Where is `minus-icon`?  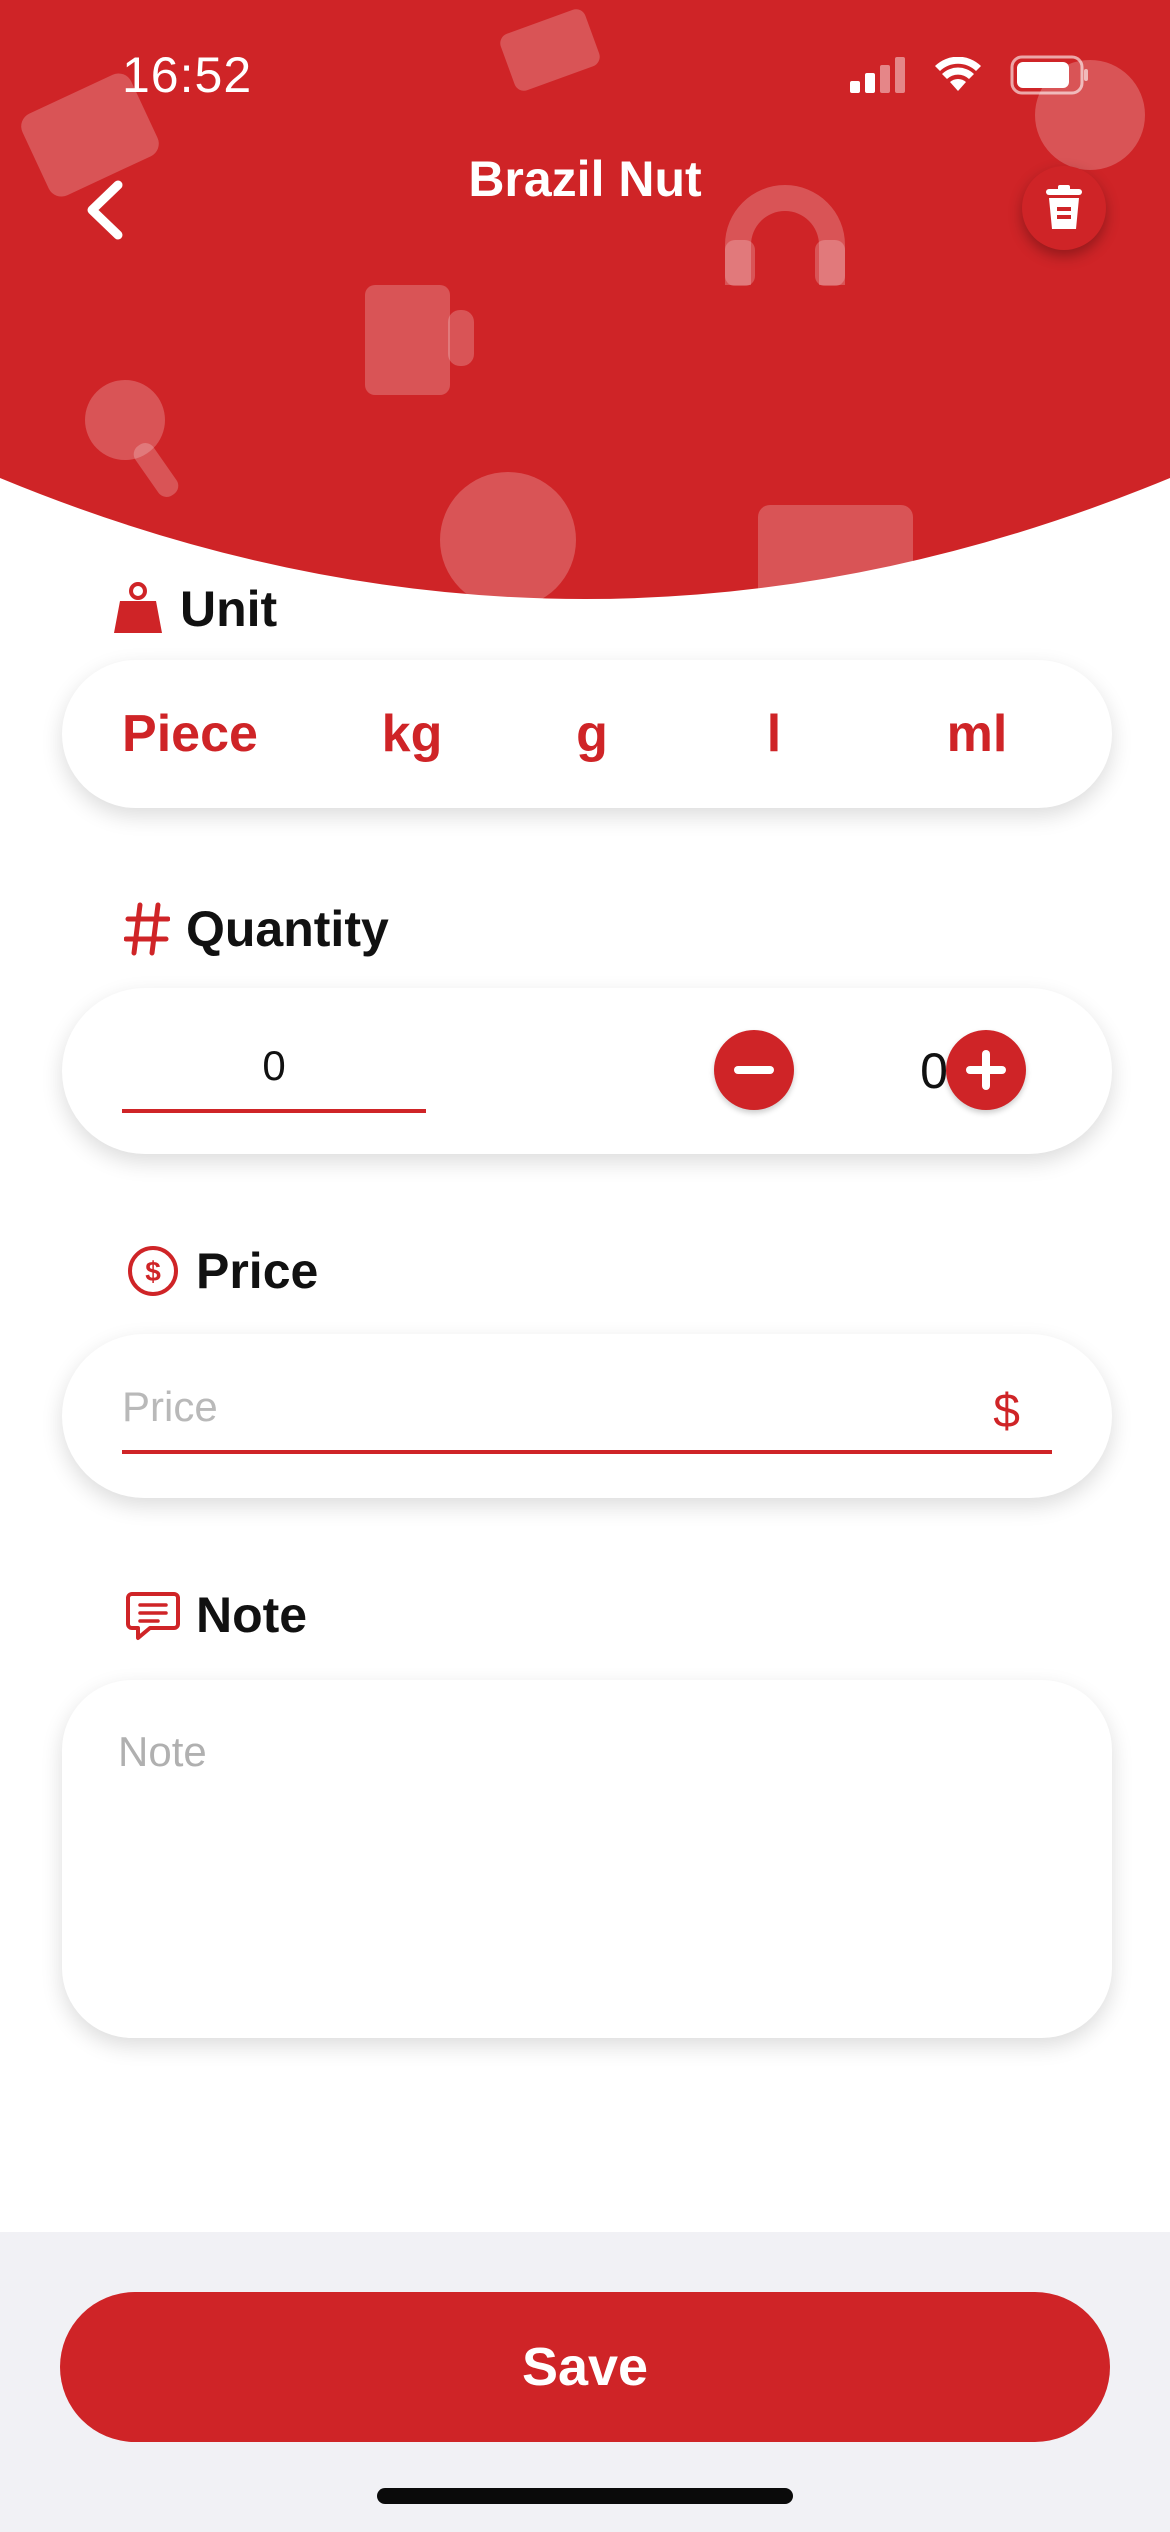
minus-icon is located at coordinates (754, 1070).